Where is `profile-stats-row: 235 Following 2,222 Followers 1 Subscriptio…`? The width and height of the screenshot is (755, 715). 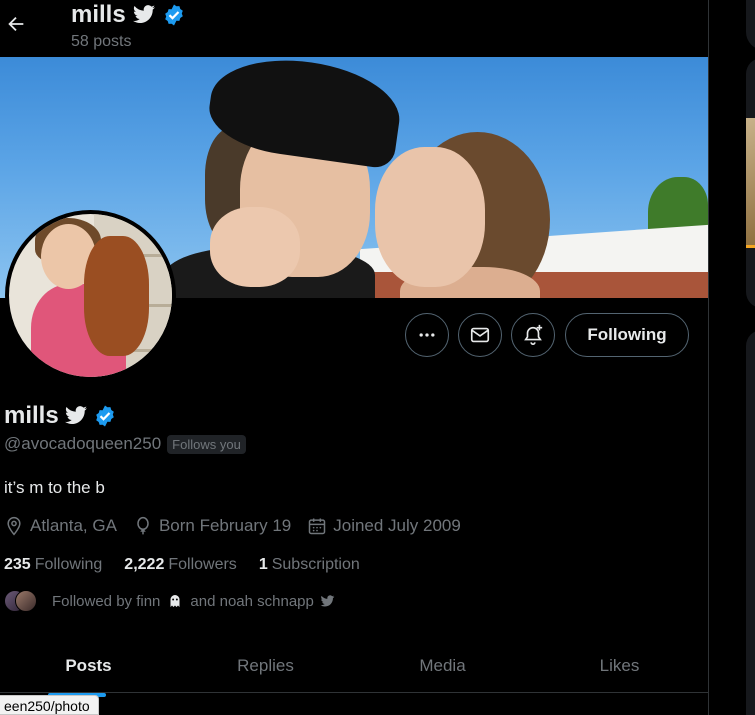 profile-stats-row: 235 Following 2,222 Followers 1 Subscriptio… is located at coordinates (182, 565).